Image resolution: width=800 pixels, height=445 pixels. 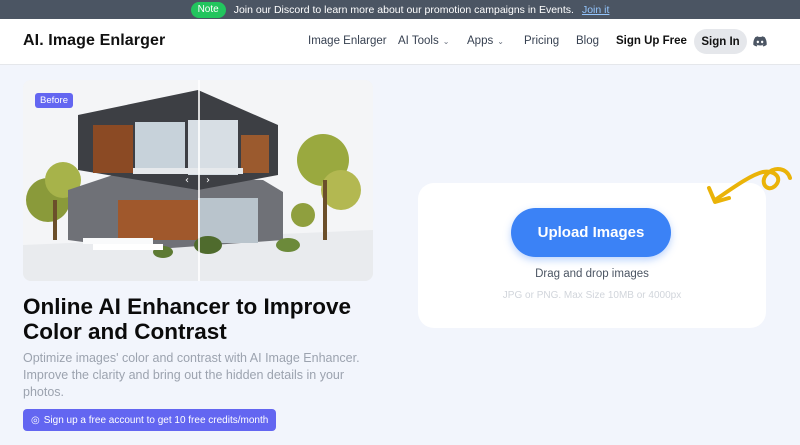 I want to click on nav-apps: Apps ⌄, so click(x=485, y=41).